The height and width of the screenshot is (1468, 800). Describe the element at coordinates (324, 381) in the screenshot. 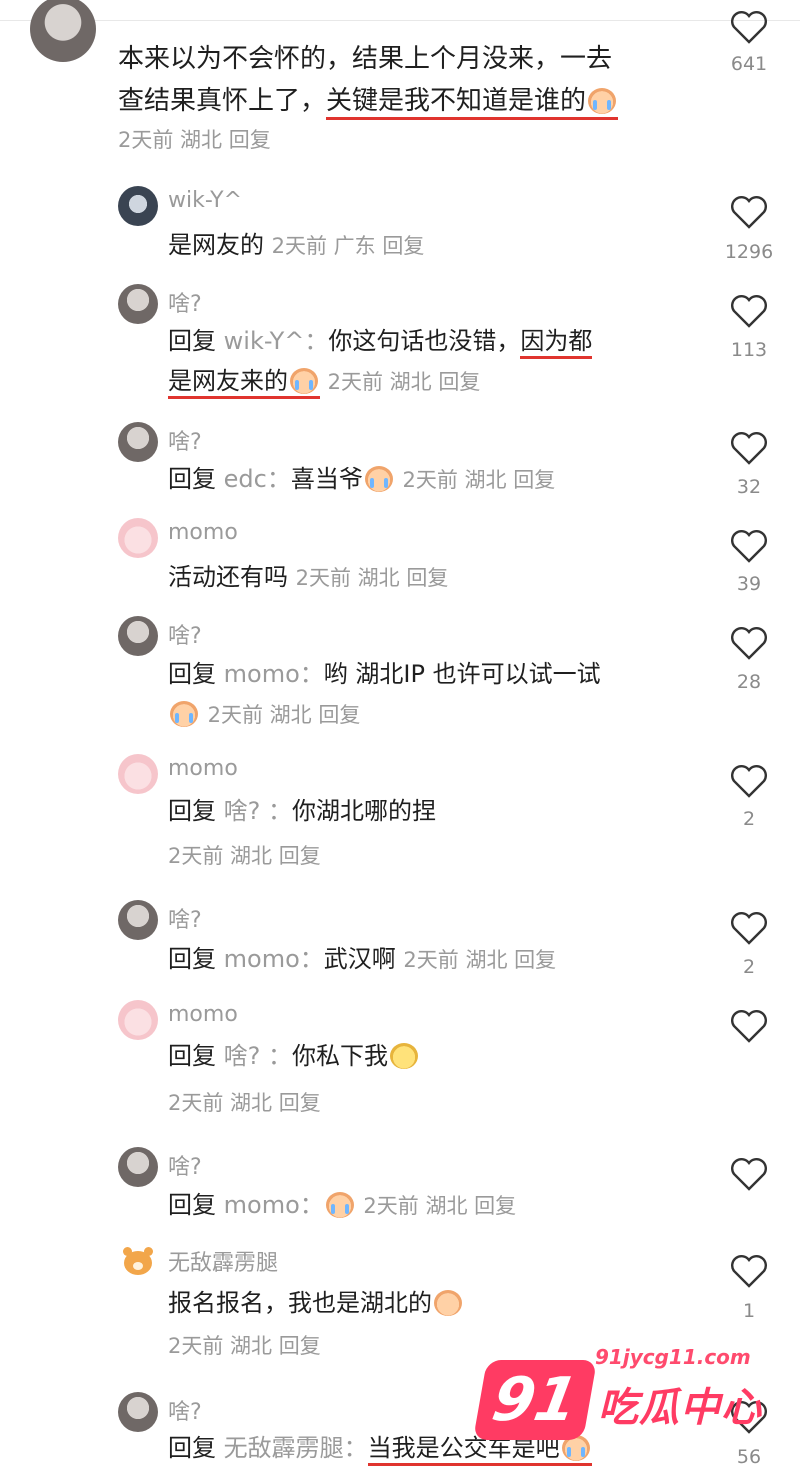

I see `reply-text-line2: 是网友来的 2天前 湖北 回复` at that location.